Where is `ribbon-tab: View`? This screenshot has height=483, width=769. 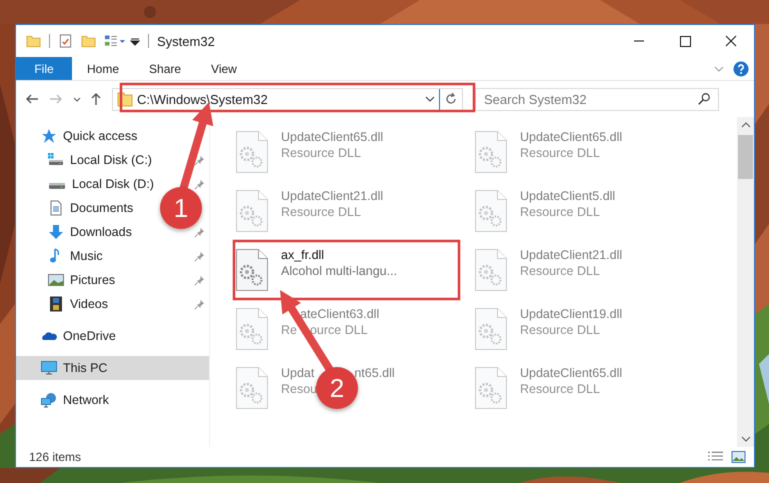
ribbon-tab: View is located at coordinates (224, 68).